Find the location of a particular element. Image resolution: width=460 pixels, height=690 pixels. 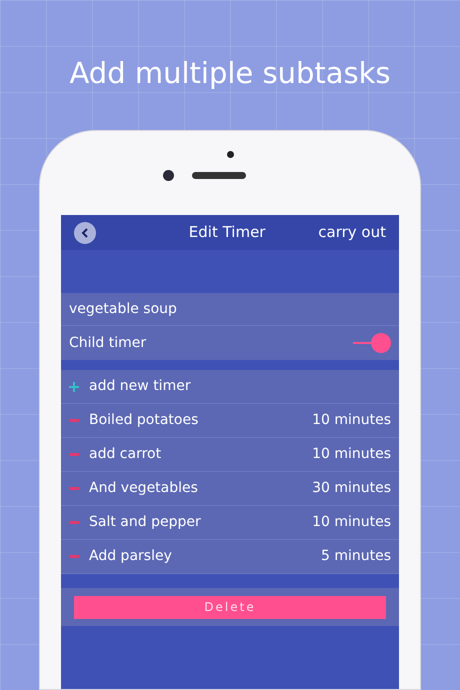

timer-row: add new timer is located at coordinates (230, 387).